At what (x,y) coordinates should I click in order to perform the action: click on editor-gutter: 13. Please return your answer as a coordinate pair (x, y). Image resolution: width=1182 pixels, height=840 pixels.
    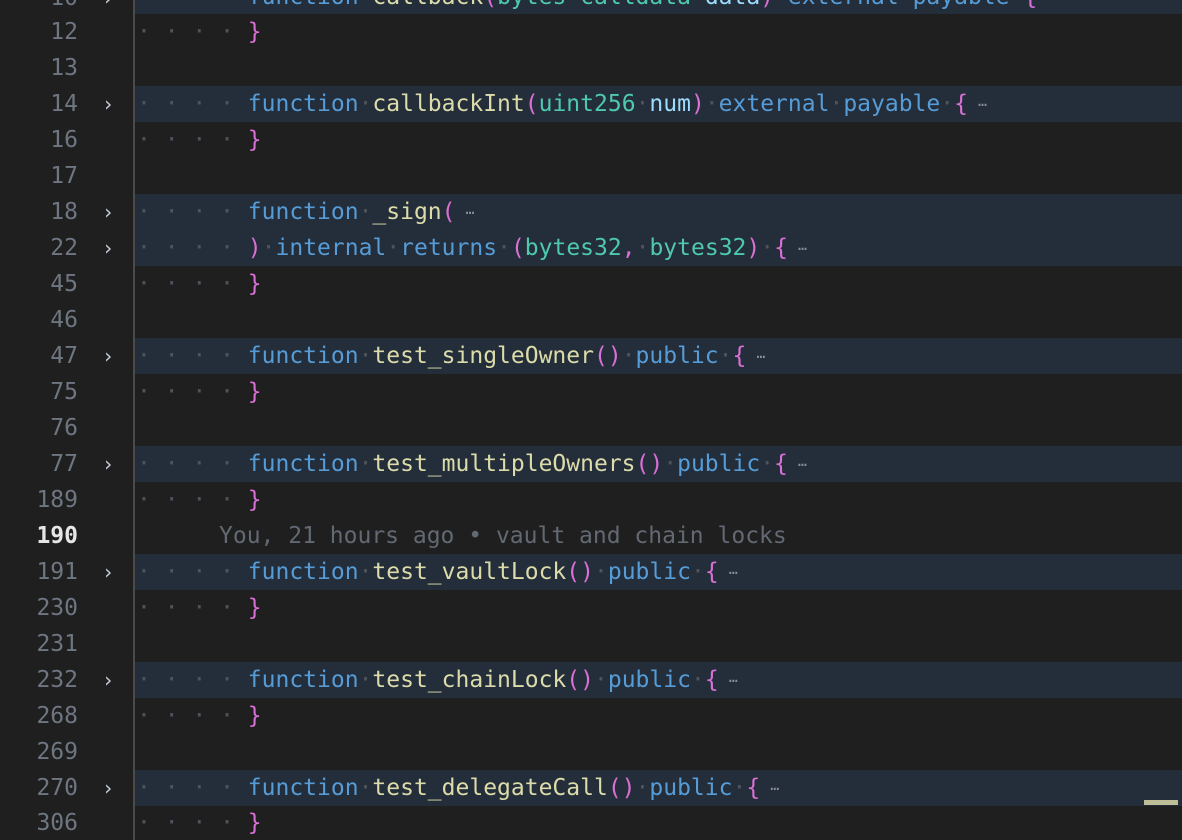
    Looking at the image, I should click on (66, 68).